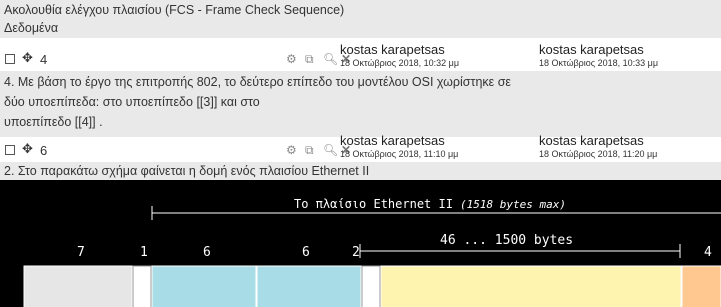 This screenshot has height=307, width=721. Describe the element at coordinates (142, 286) in the screenshot. I see `field-sfd` at that location.